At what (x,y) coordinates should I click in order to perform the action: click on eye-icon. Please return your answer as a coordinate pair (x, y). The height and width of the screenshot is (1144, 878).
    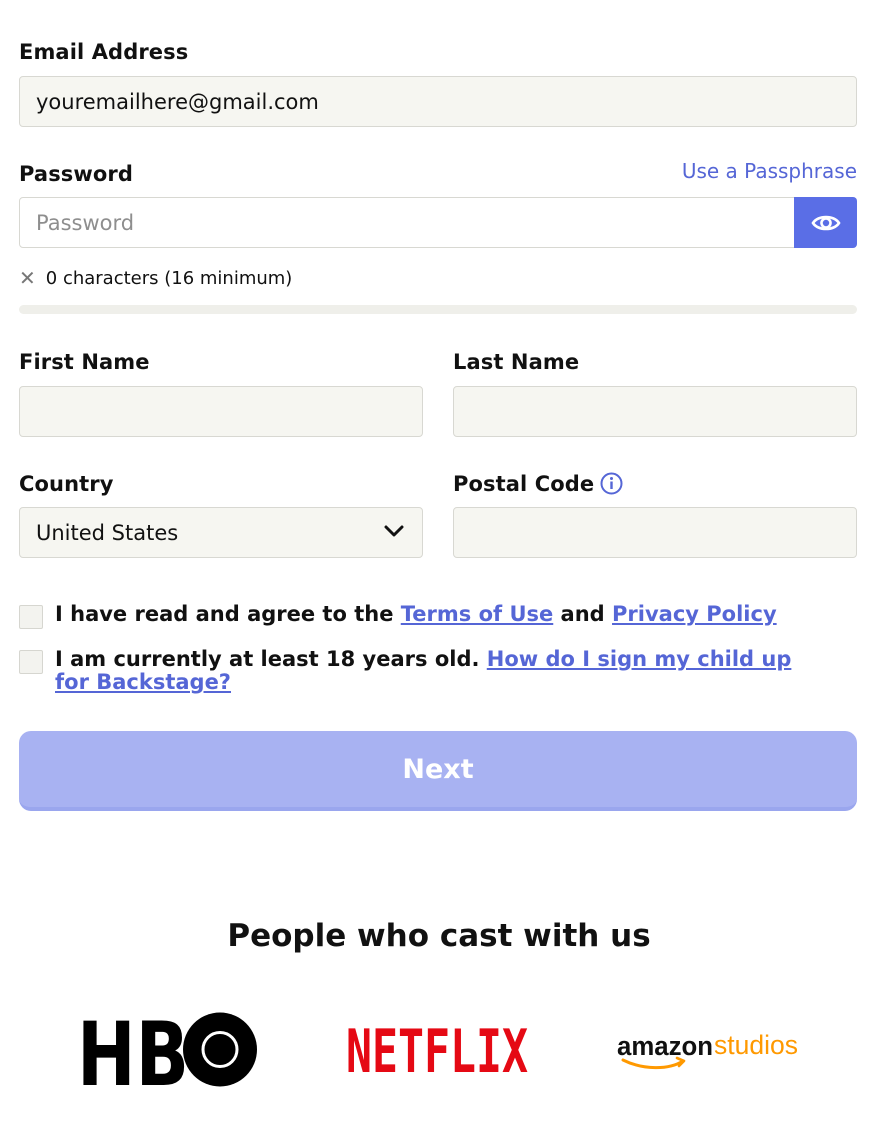
    Looking at the image, I should click on (825, 222).